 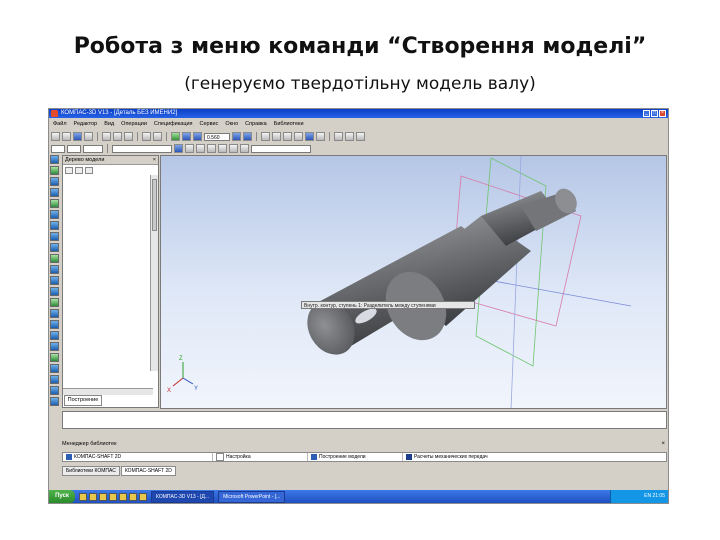 I want to click on library-item-label: Настройка, so click(x=238, y=457).